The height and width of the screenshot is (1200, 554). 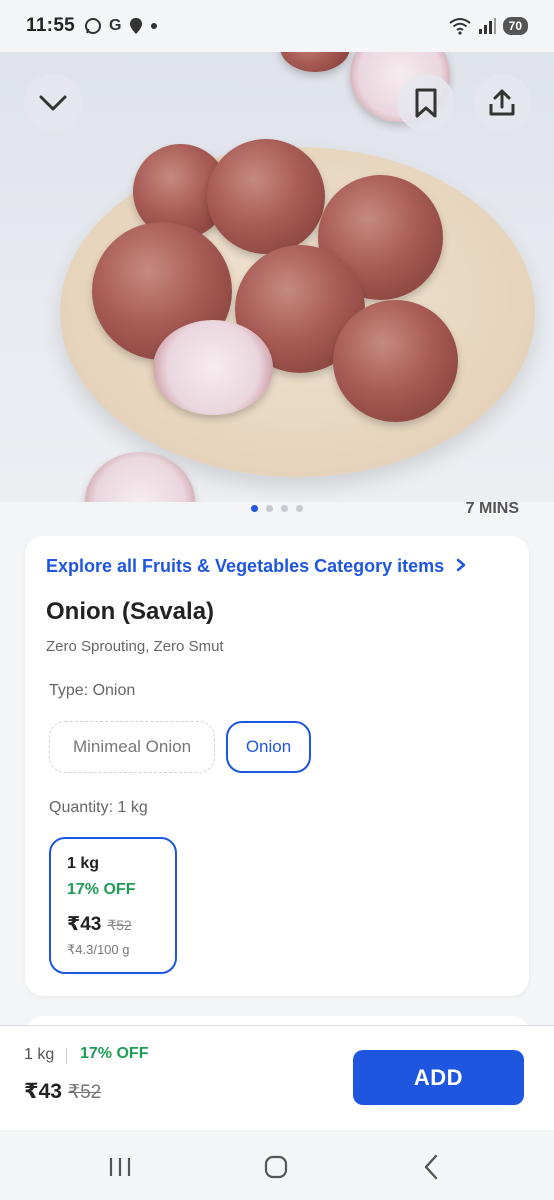 I want to click on home-button, so click(x=276, y=1167).